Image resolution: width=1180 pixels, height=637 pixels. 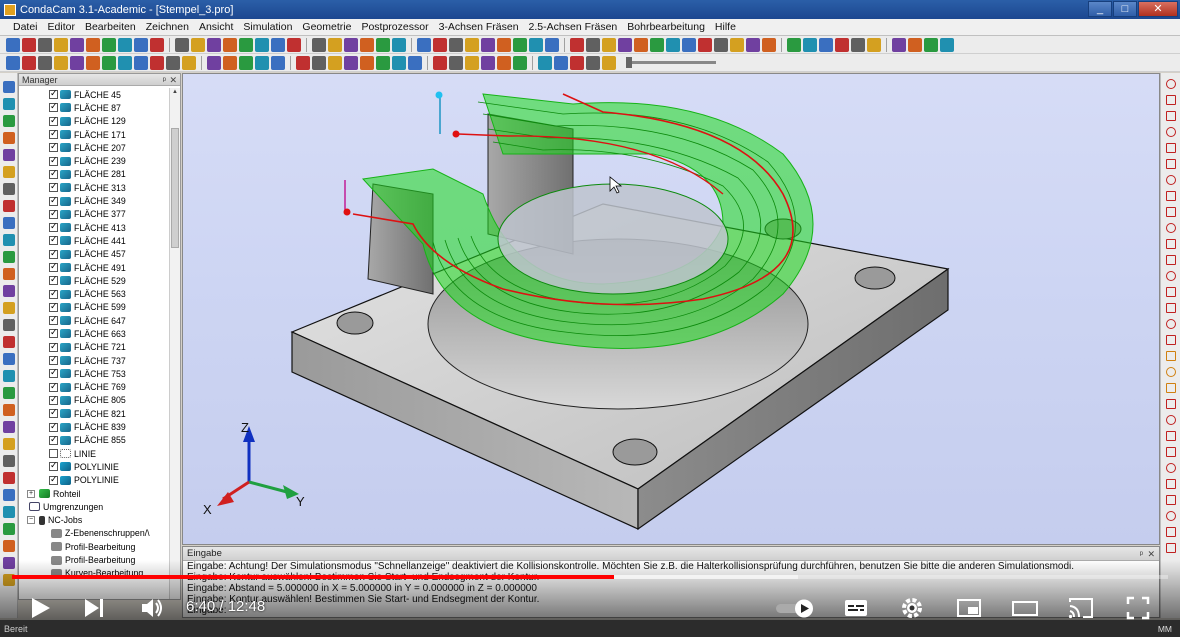 What do you see at coordinates (40, 608) in the screenshot?
I see `play-icon` at bounding box center [40, 608].